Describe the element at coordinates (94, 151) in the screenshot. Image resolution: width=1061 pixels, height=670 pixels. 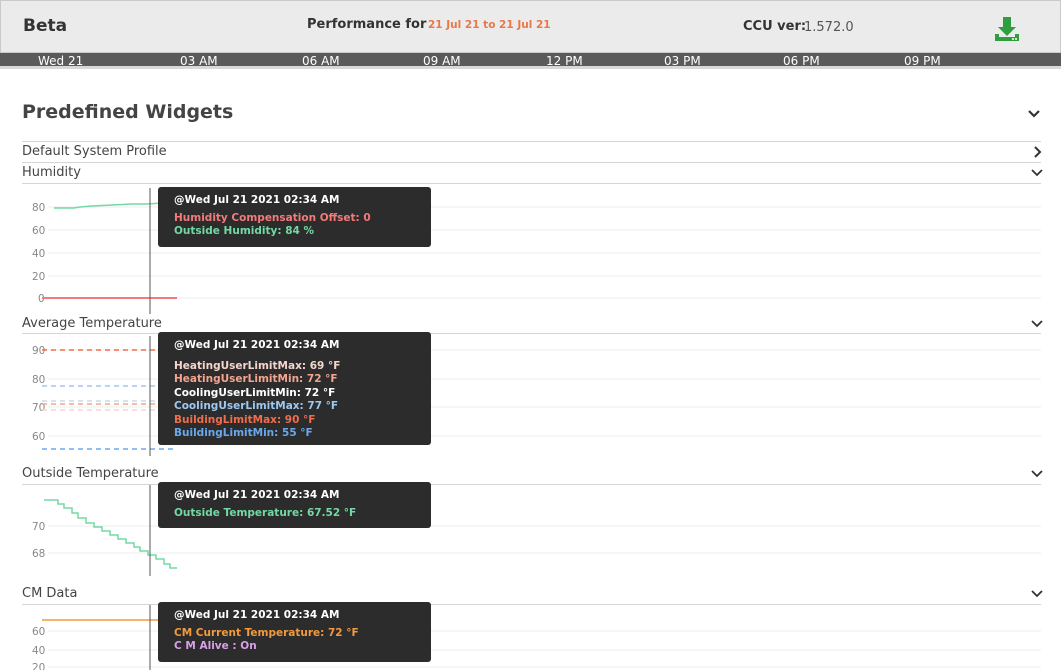
I see `profile-row-label: Default System Profile` at that location.